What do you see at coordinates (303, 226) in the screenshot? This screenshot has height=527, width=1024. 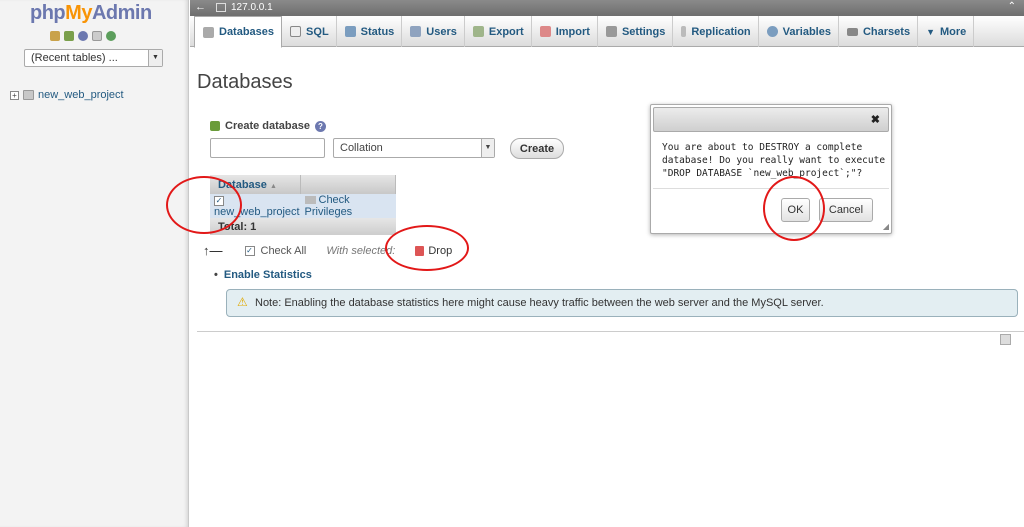 I see `total-row: Total: 1` at bounding box center [303, 226].